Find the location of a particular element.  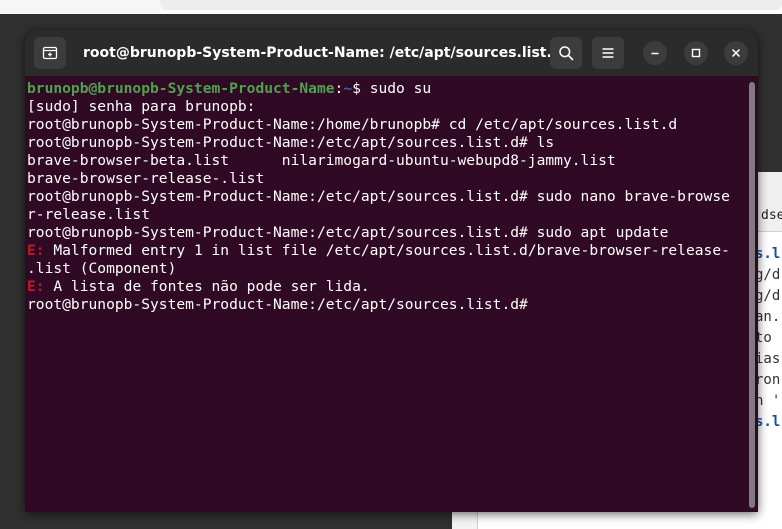

background-tab-label: dse is located at coordinates (771, 215).